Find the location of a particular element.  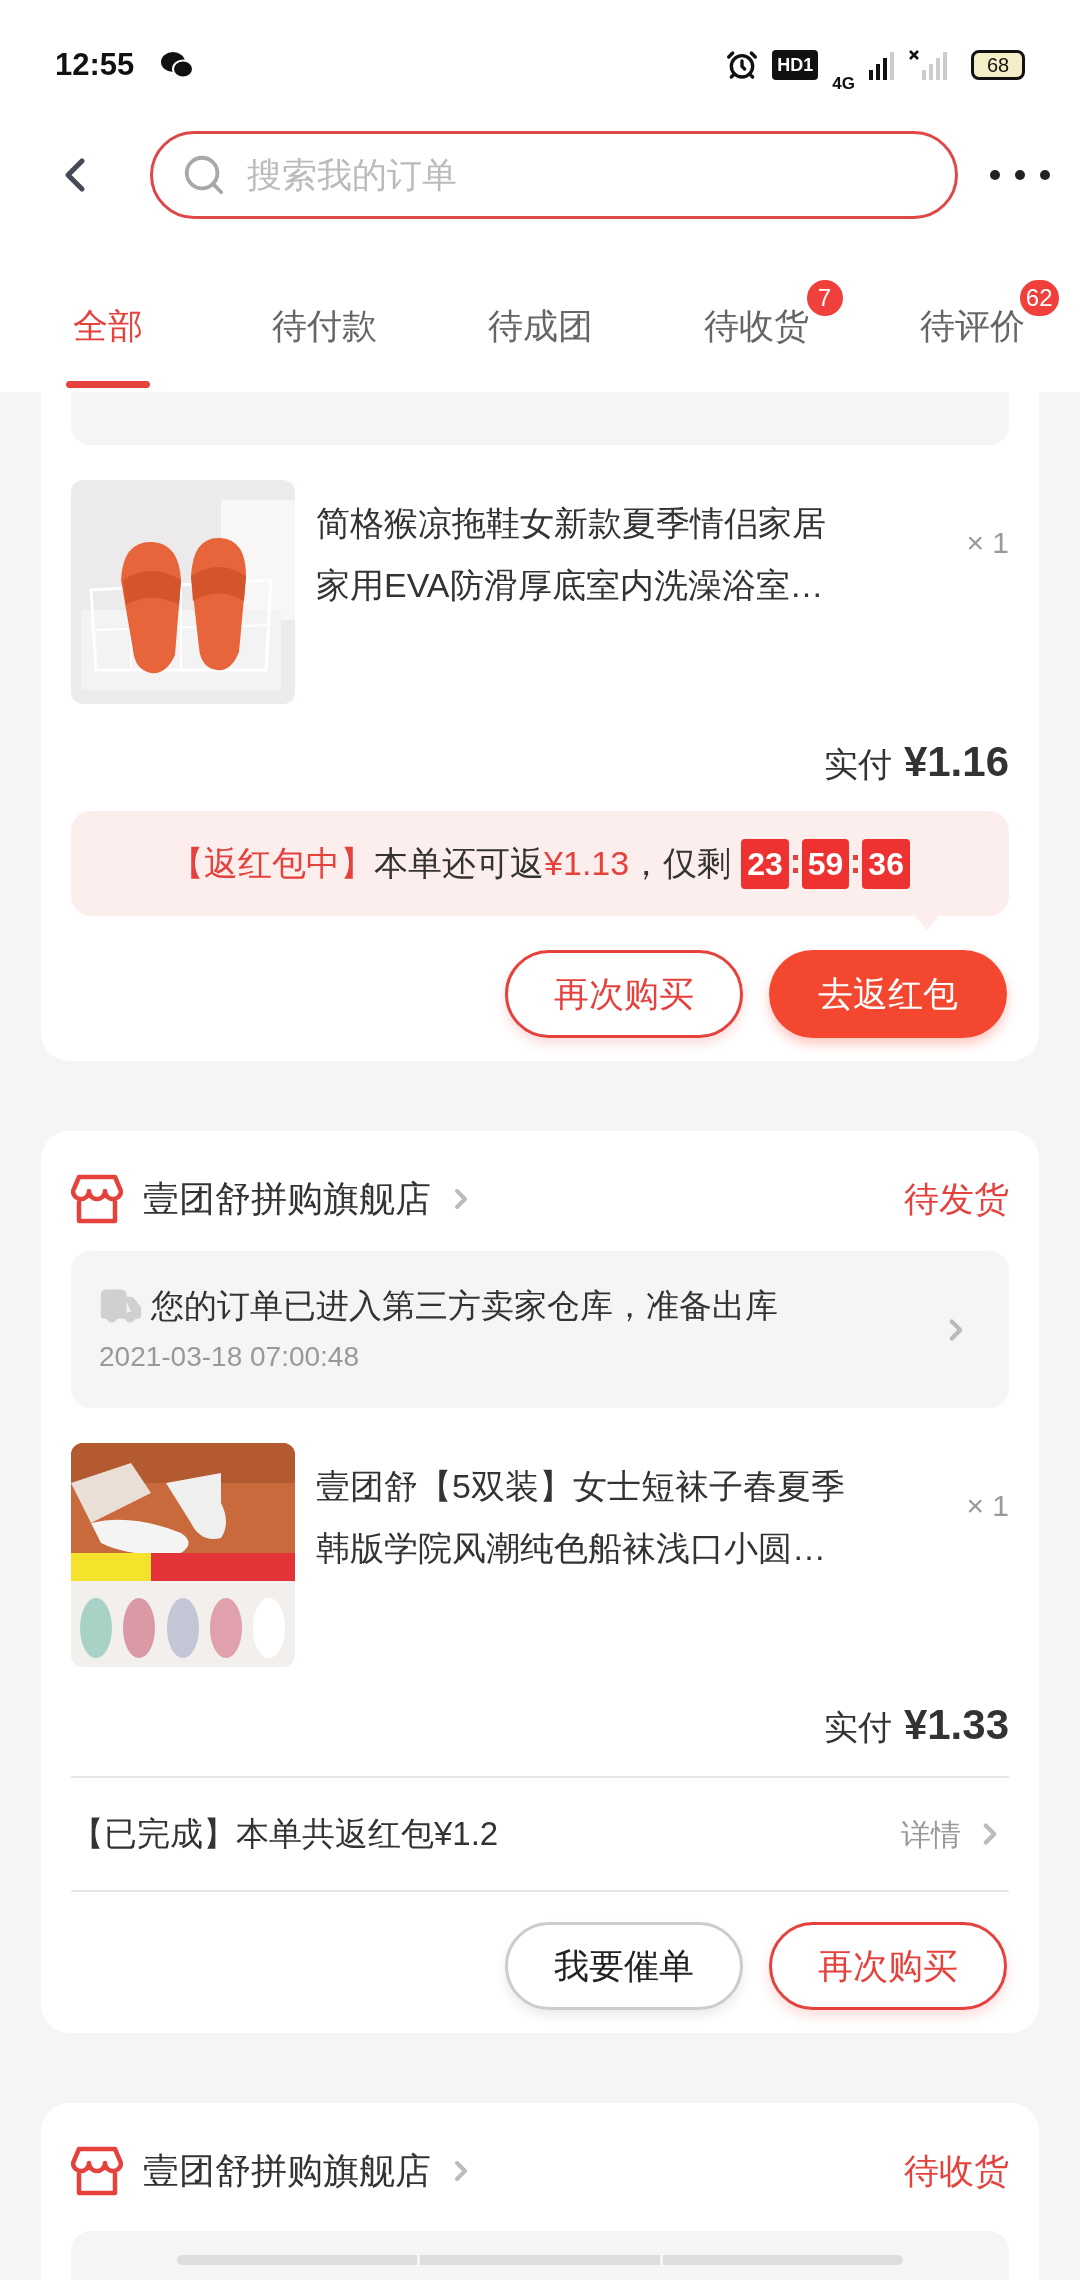

network-label: 4G is located at coordinates (843, 84).